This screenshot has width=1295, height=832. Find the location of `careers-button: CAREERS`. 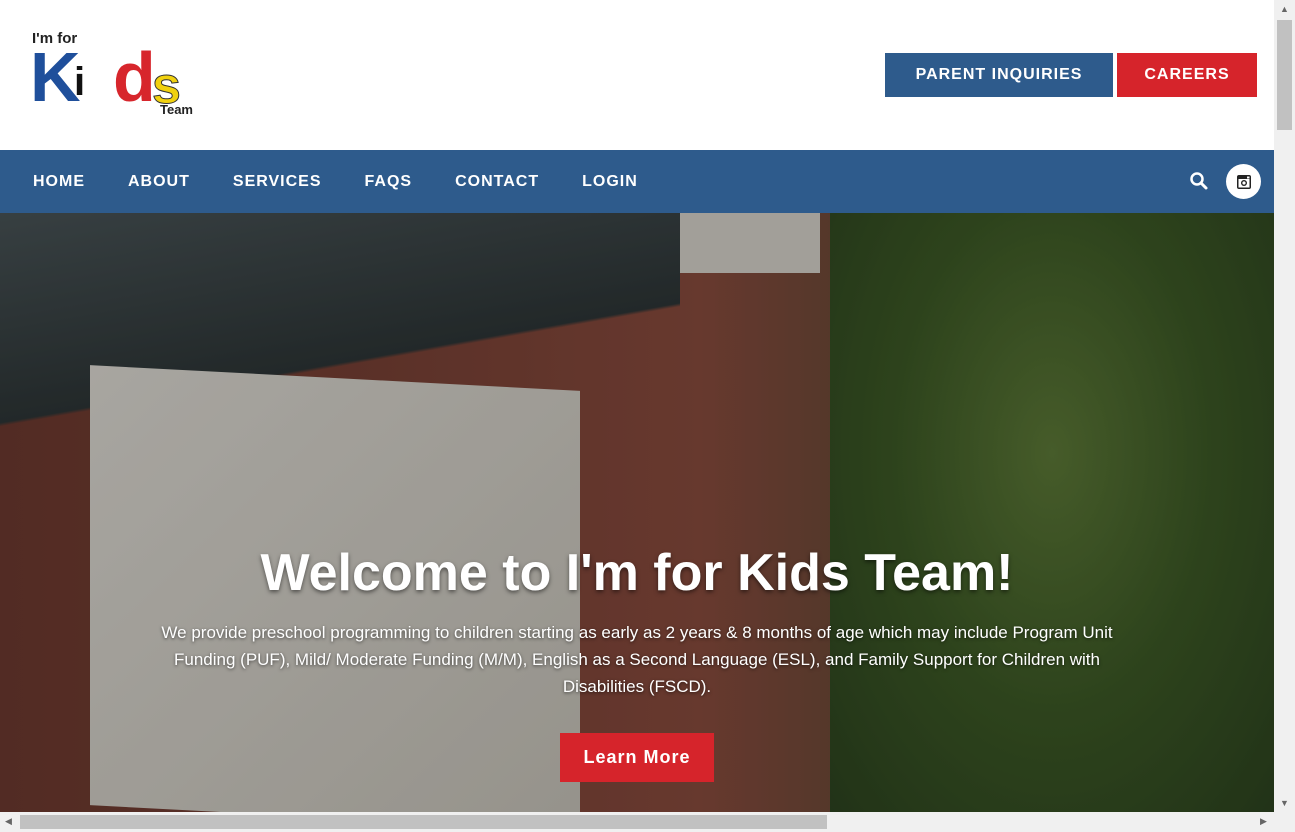

careers-button: CAREERS is located at coordinates (1187, 75).